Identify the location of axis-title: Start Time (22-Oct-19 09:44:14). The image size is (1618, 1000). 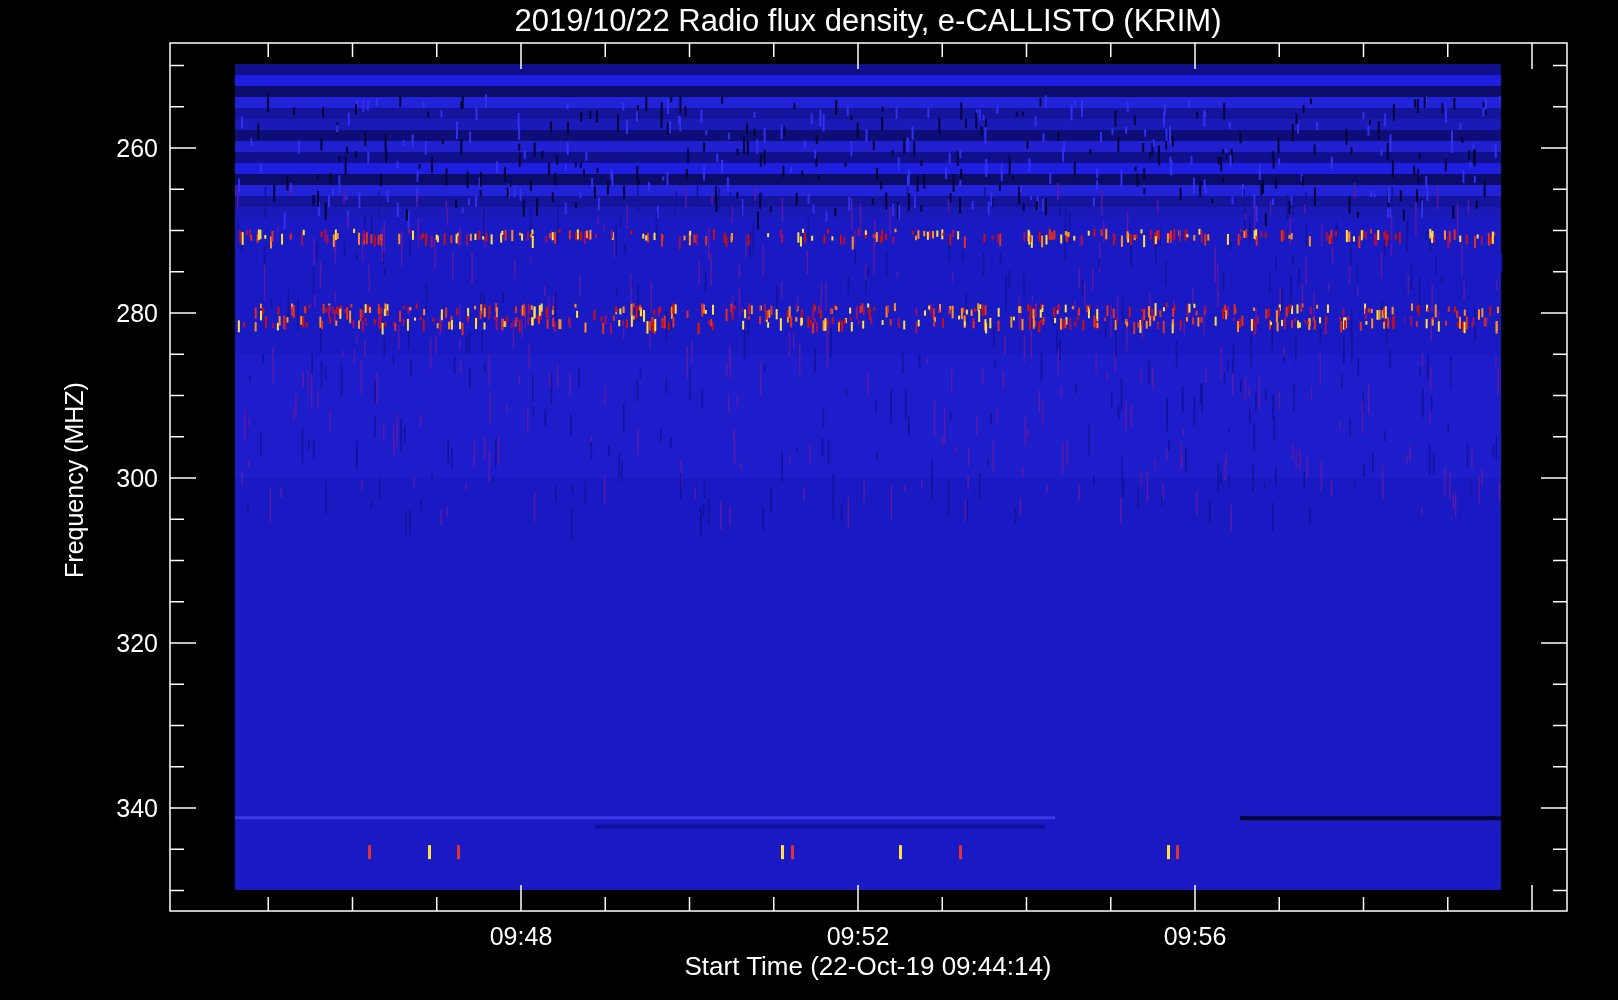
(868, 966).